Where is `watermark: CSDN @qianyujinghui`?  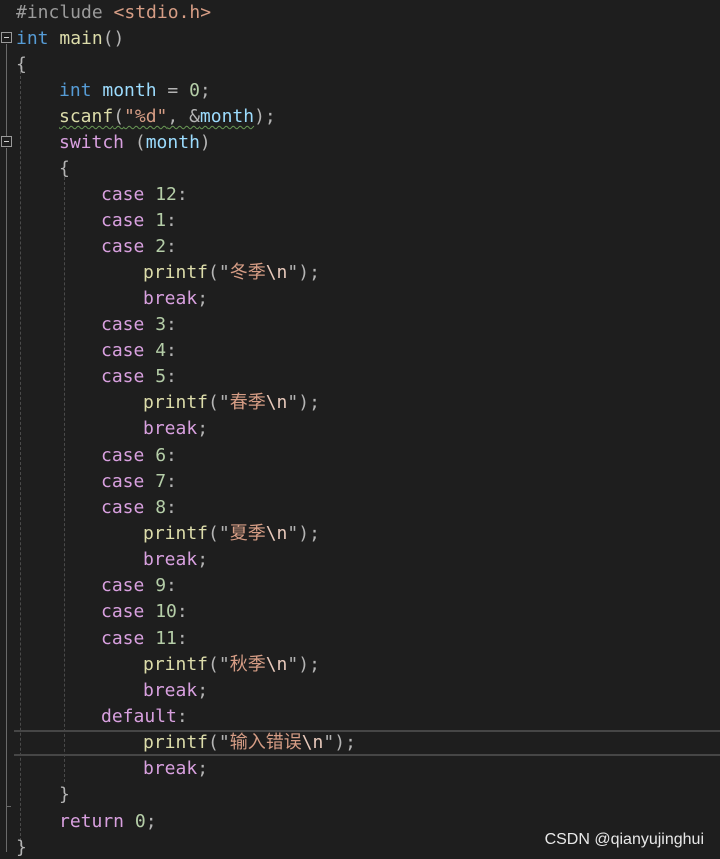
watermark: CSDN @qianyujinghui is located at coordinates (624, 839).